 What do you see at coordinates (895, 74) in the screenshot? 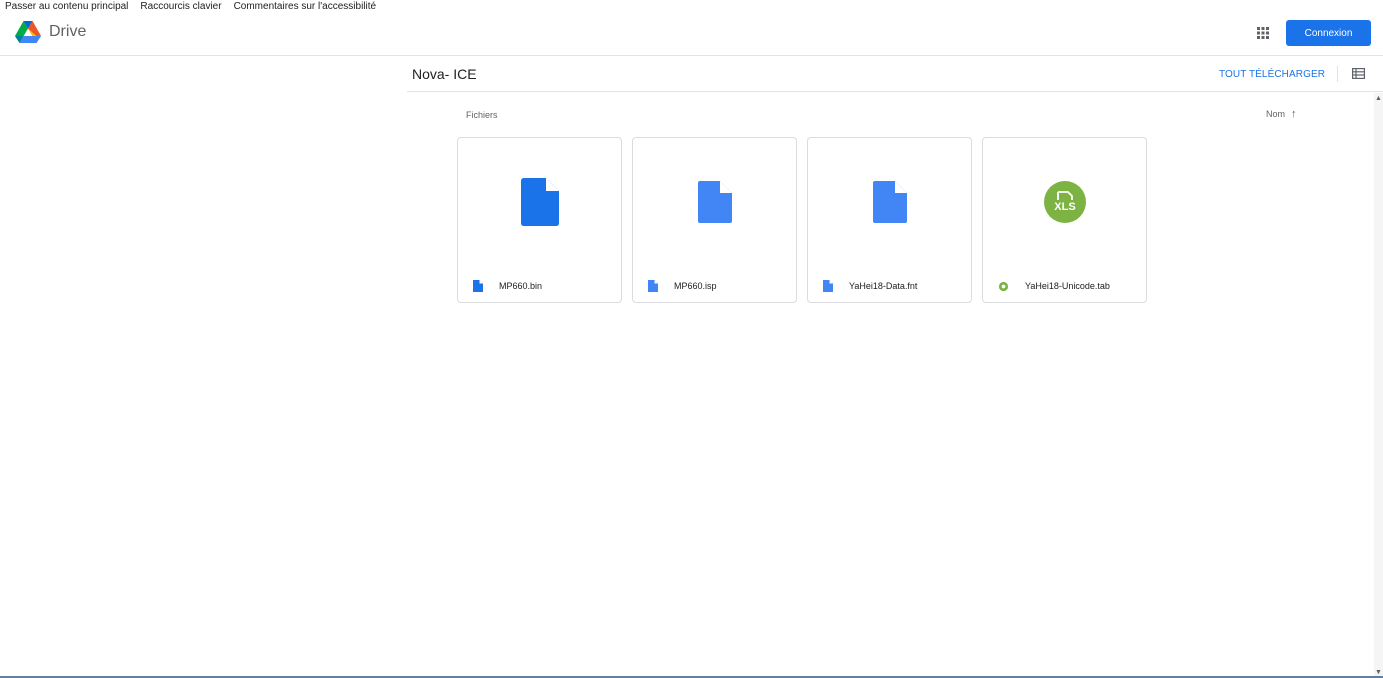
I see `folder-toolbar: Nova- ICE TOUT TÉLÉCHARGER` at bounding box center [895, 74].